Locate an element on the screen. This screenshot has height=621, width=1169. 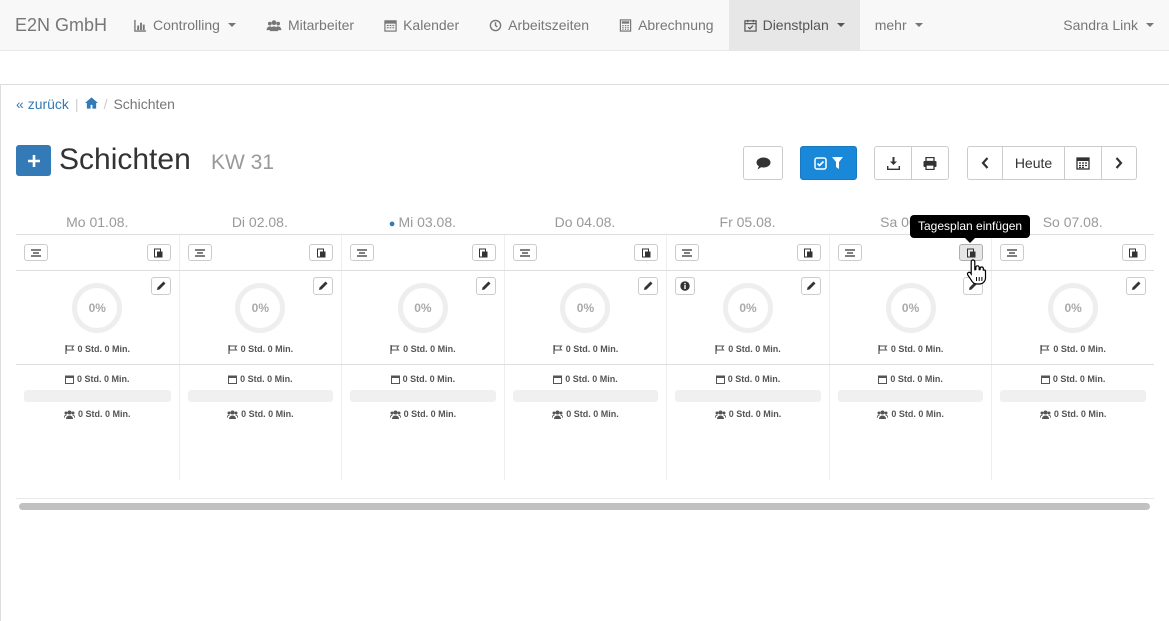
scrollbar-thumb is located at coordinates (584, 506).